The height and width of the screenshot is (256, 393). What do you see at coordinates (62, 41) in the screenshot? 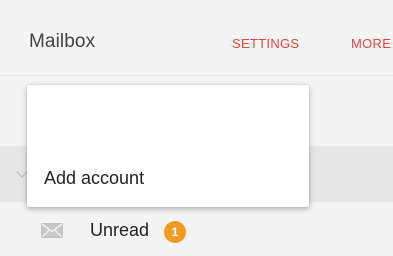
I see `page-title: Mailbox` at bounding box center [62, 41].